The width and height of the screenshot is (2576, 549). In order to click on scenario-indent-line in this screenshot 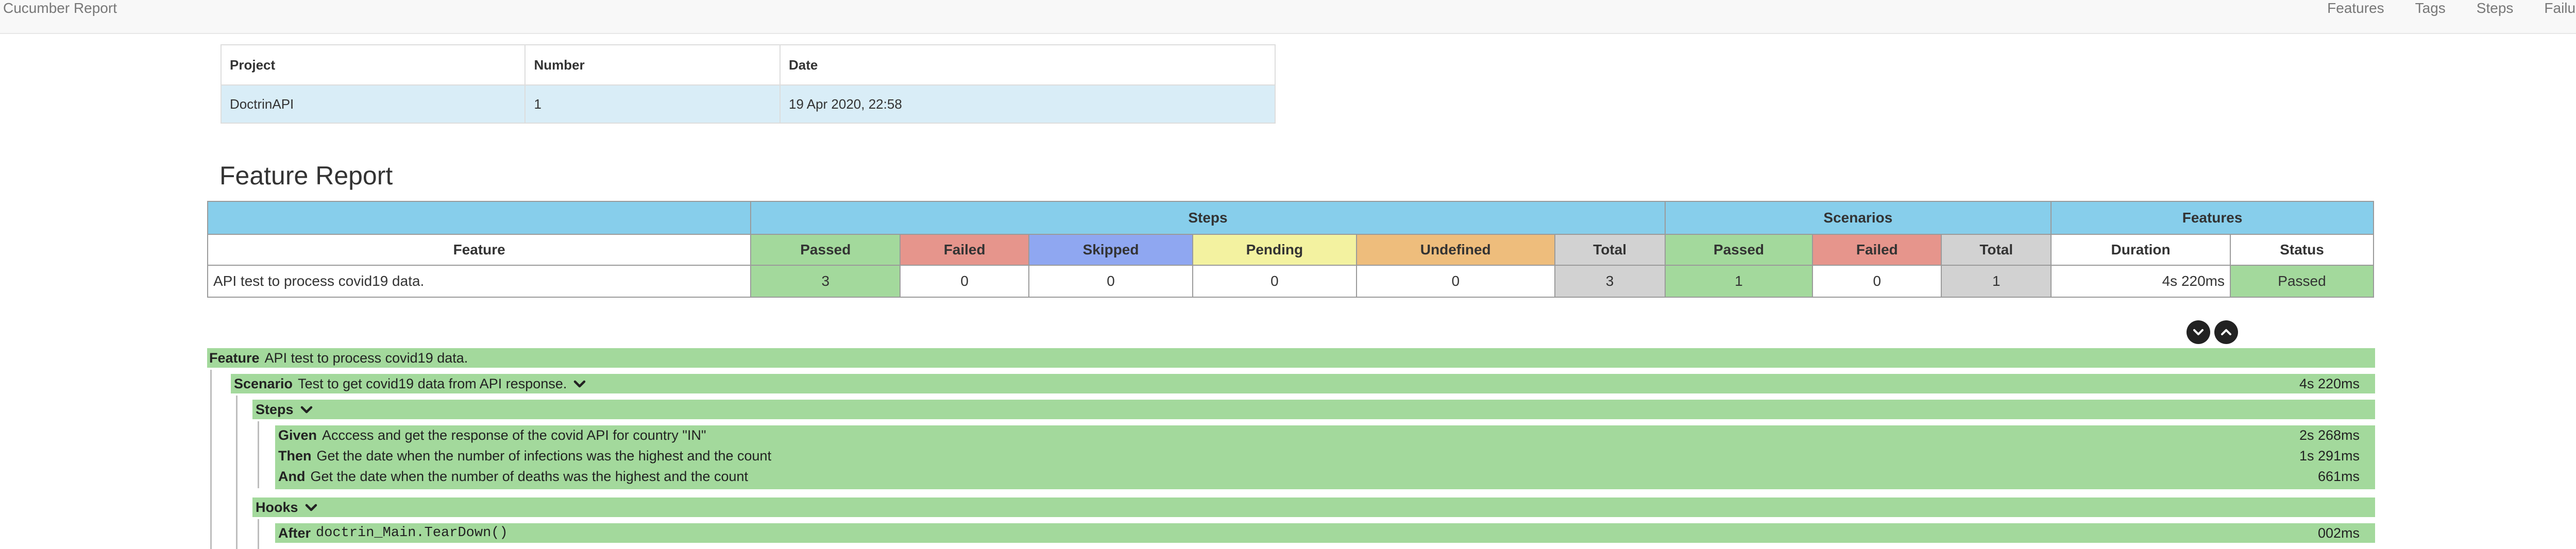, I will do `click(237, 472)`.